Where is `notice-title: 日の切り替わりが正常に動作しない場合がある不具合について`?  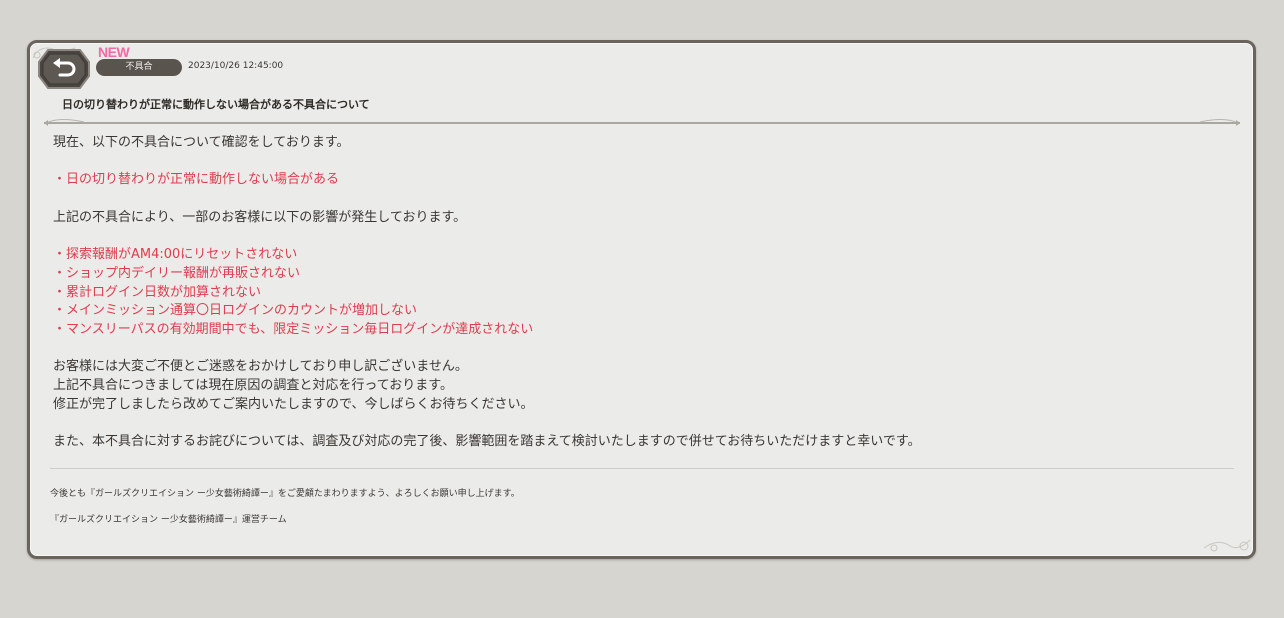
notice-title: 日の切り替わりが正常に動作しない場合がある不具合について is located at coordinates (216, 104).